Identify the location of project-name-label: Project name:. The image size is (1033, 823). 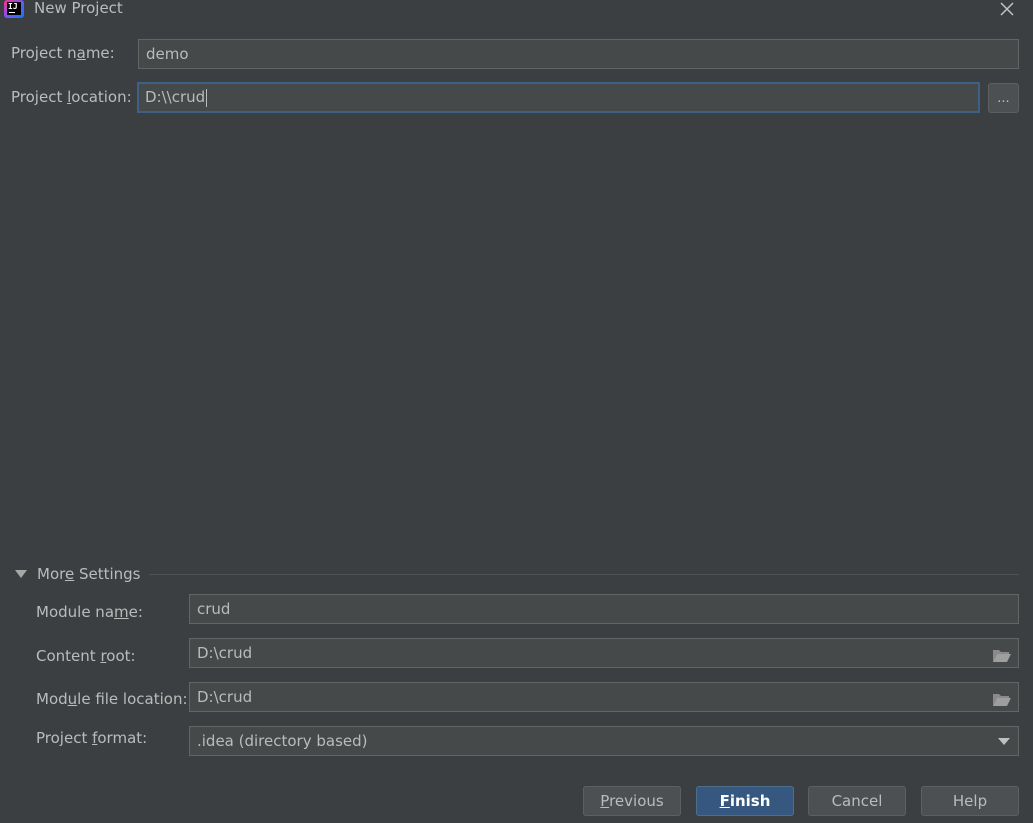
(63, 53).